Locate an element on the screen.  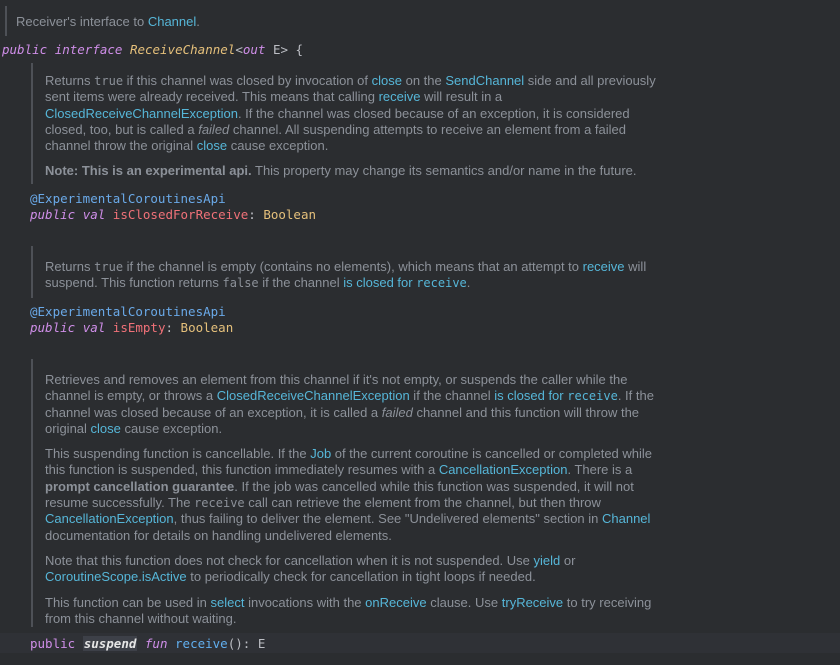
interface-name: ReceiveChannel is located at coordinates (182, 49).